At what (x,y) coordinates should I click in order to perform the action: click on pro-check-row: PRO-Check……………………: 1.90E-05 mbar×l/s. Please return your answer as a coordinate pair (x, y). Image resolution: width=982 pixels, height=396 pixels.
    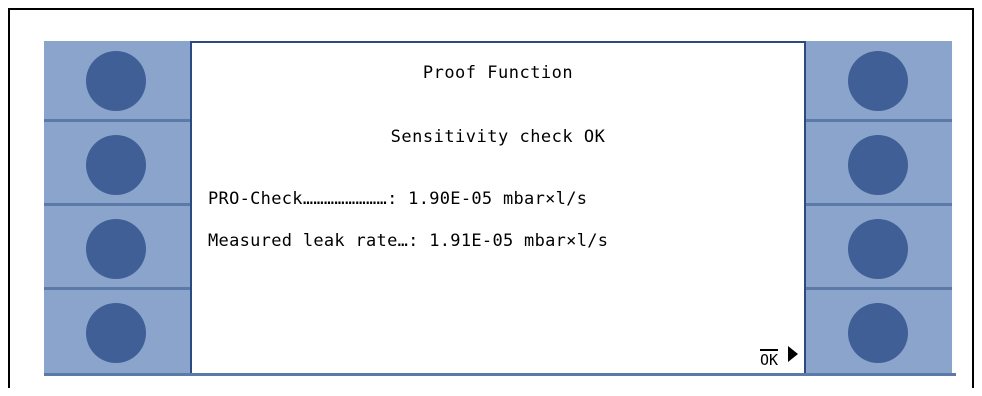
    Looking at the image, I should click on (397, 199).